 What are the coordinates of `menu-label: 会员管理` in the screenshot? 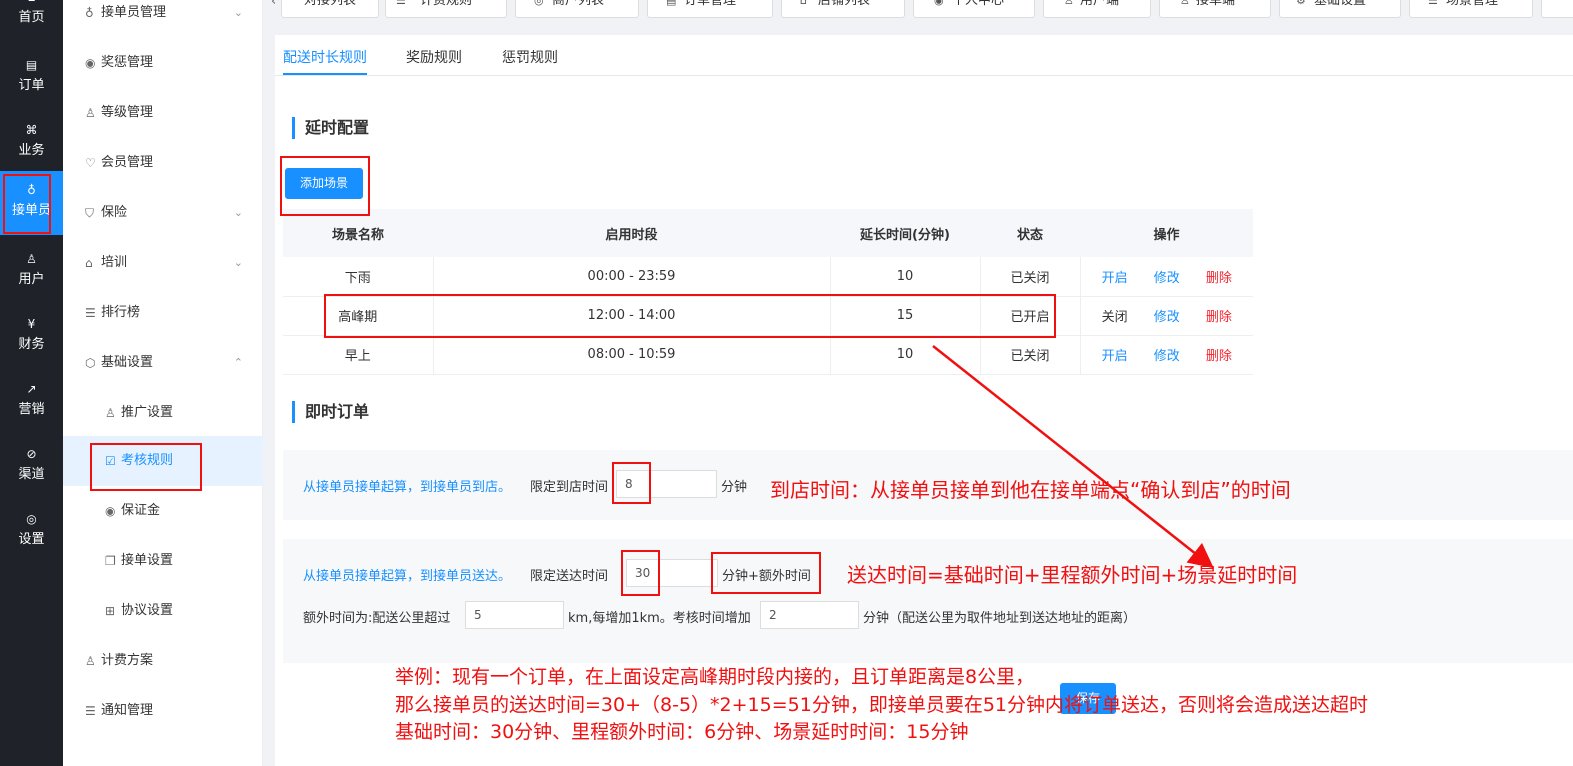 It's located at (127, 162).